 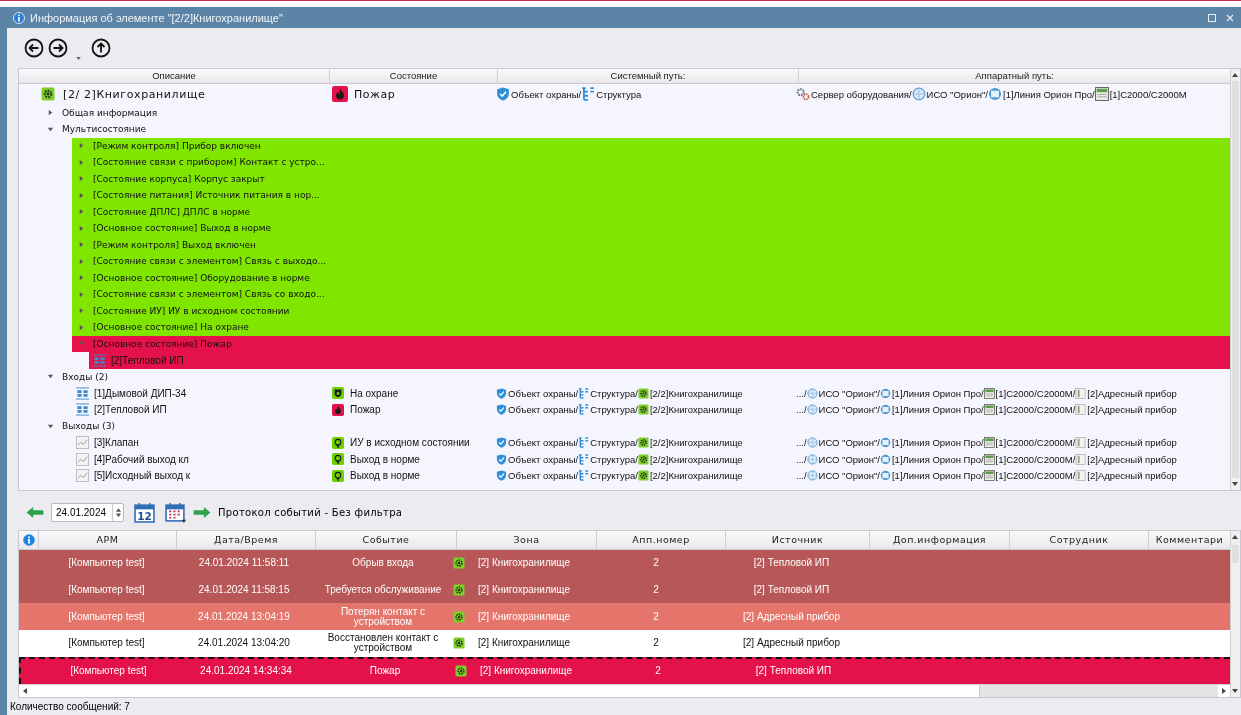 What do you see at coordinates (191, 310) in the screenshot?
I see `tree-item-label: [Состояние ИУ] ИУ в исходном состоянии` at bounding box center [191, 310].